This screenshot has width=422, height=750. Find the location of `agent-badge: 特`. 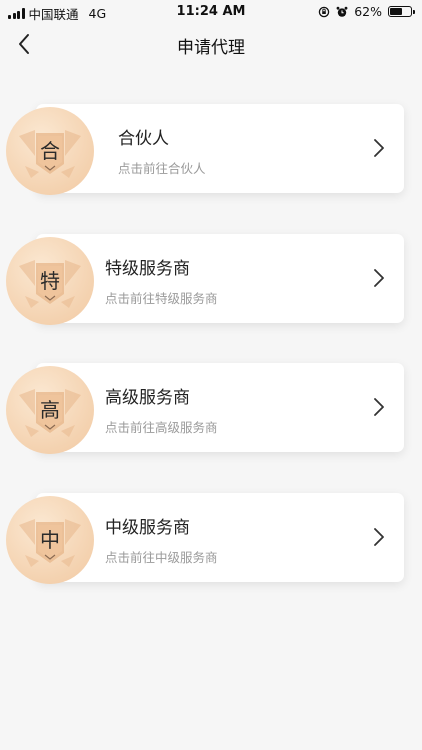

agent-badge: 特 is located at coordinates (50, 281).